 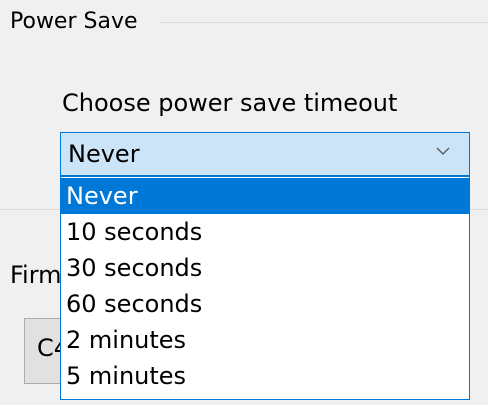 I want to click on firmware-label: Firm, so click(x=36, y=275).